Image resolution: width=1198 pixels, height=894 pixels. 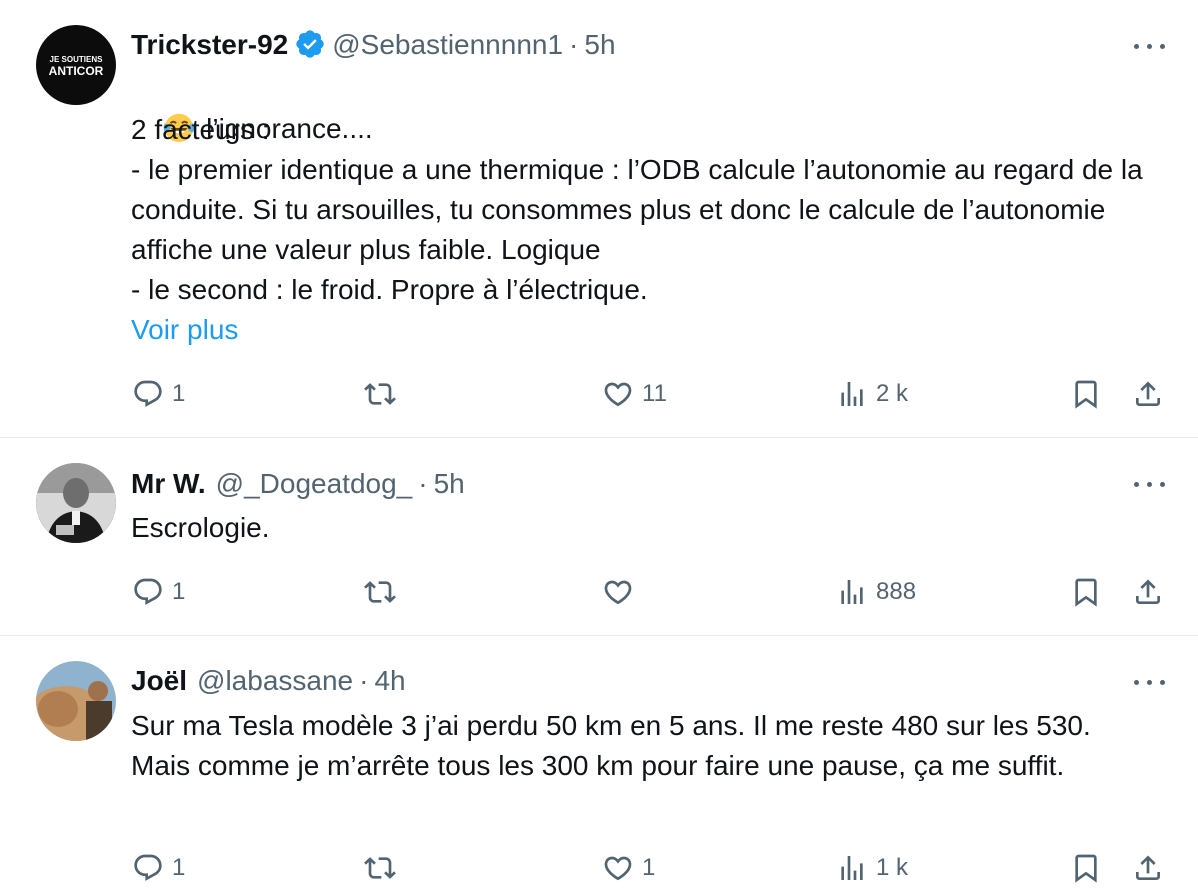 What do you see at coordinates (649, 867) in the screenshot?
I see `like-count: 1` at bounding box center [649, 867].